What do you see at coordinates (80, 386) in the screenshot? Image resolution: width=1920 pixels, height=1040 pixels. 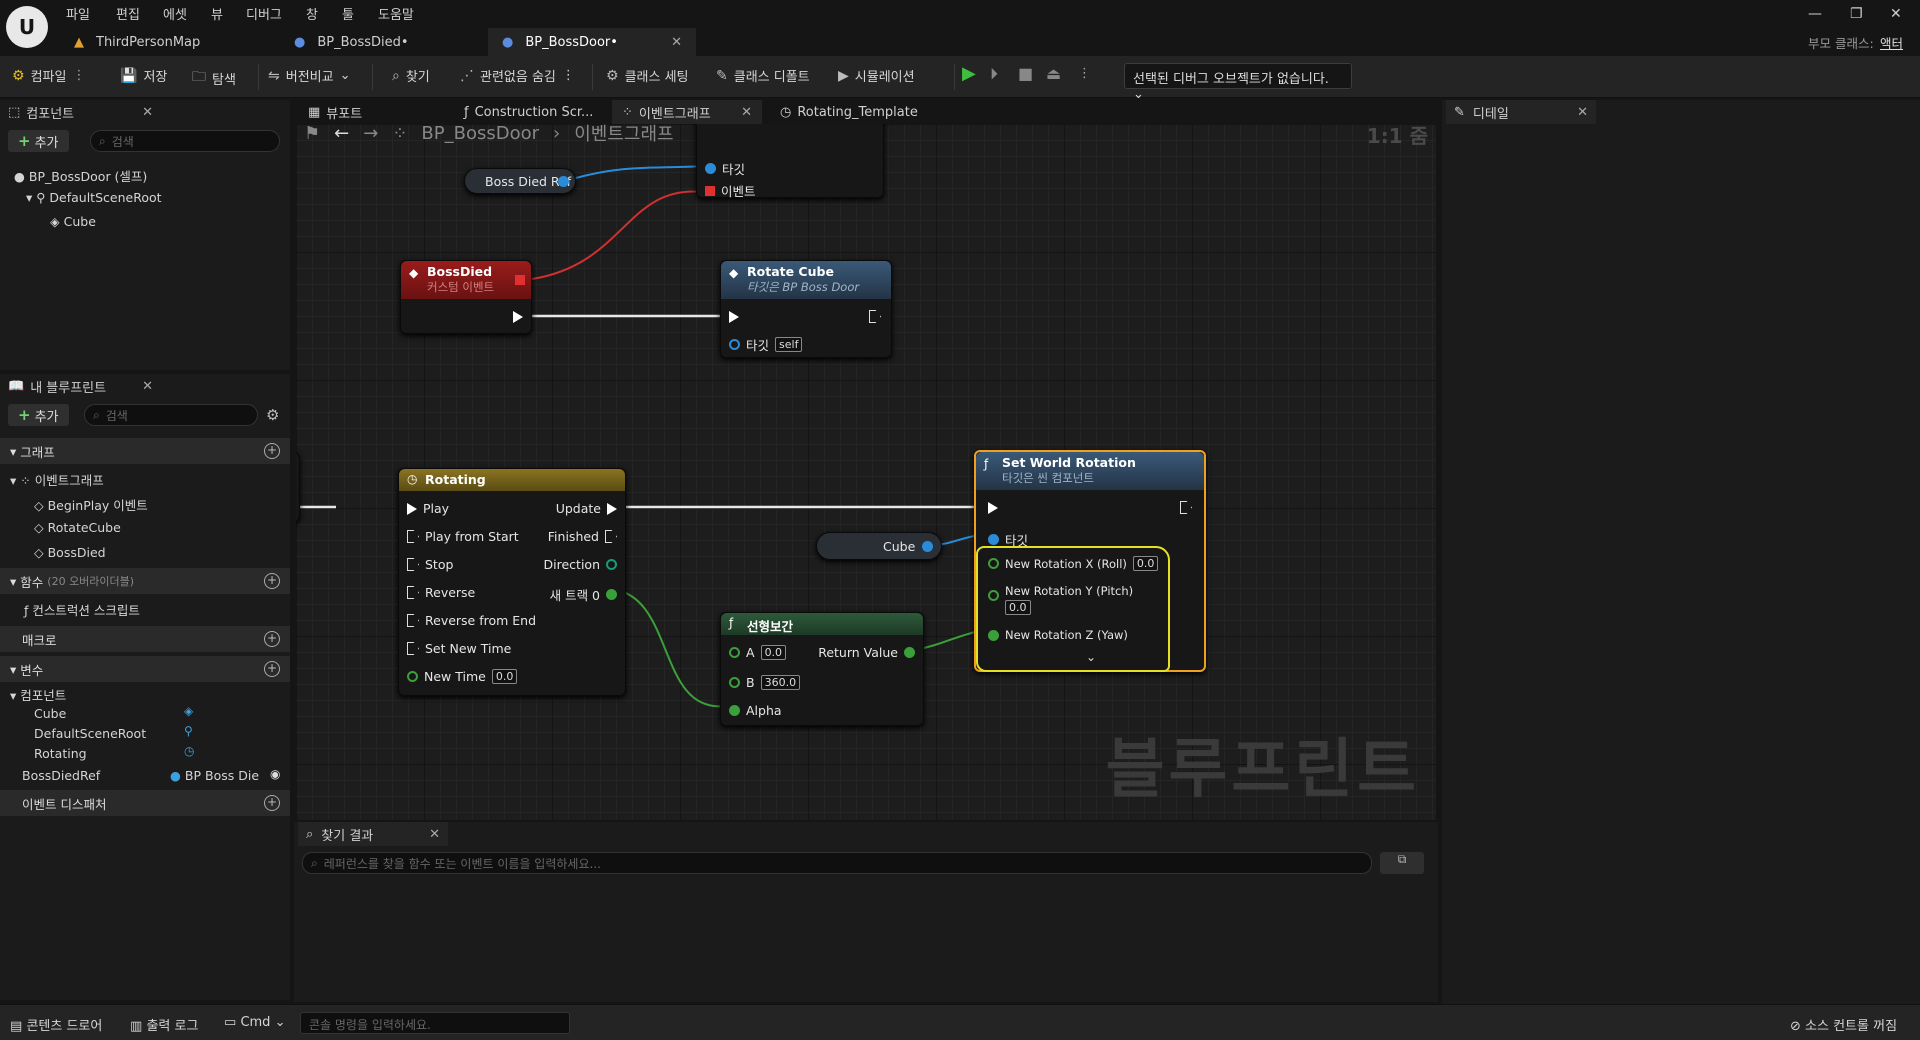 I see `my-blueprint-tab: 📖 내 블루프린트 ✕` at bounding box center [80, 386].